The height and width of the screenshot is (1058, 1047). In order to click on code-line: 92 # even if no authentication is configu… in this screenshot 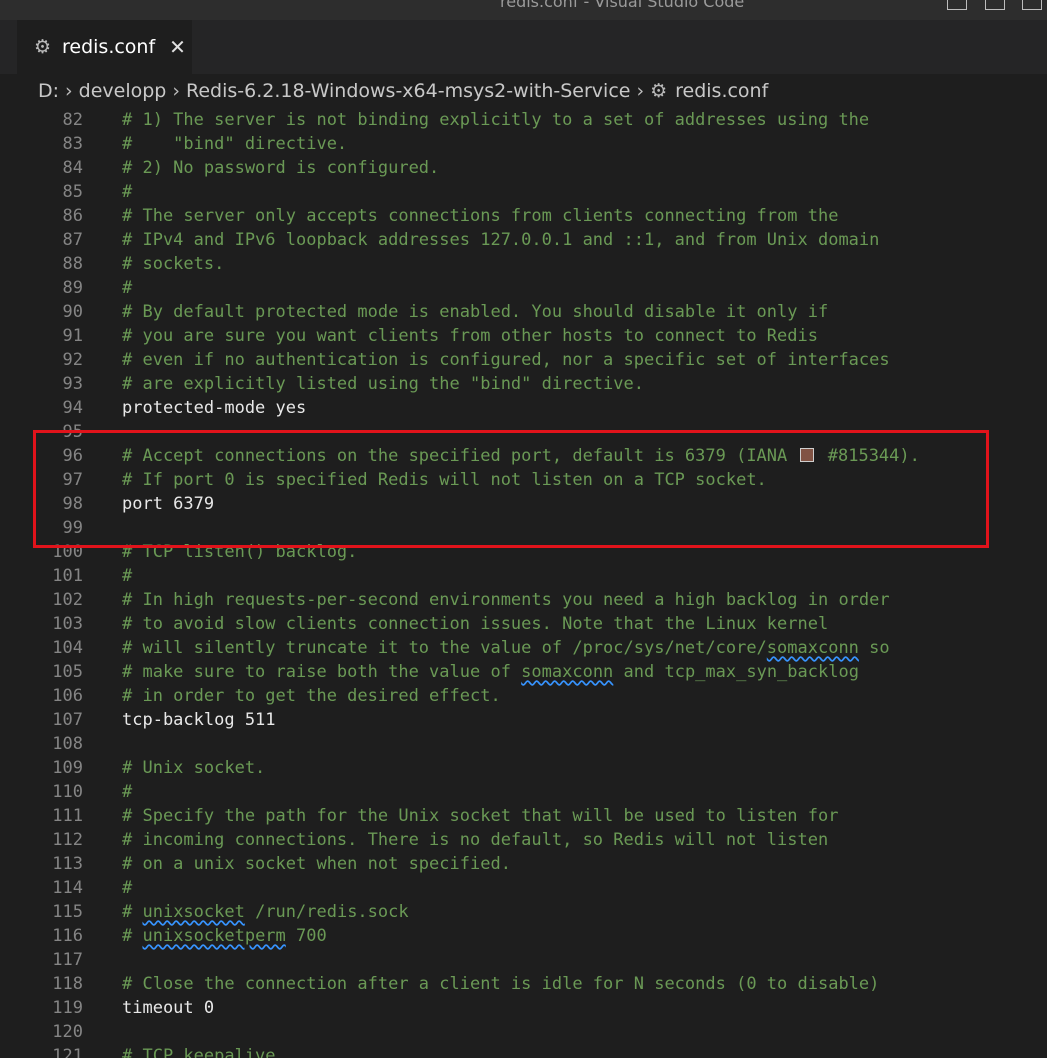, I will do `click(523, 360)`.